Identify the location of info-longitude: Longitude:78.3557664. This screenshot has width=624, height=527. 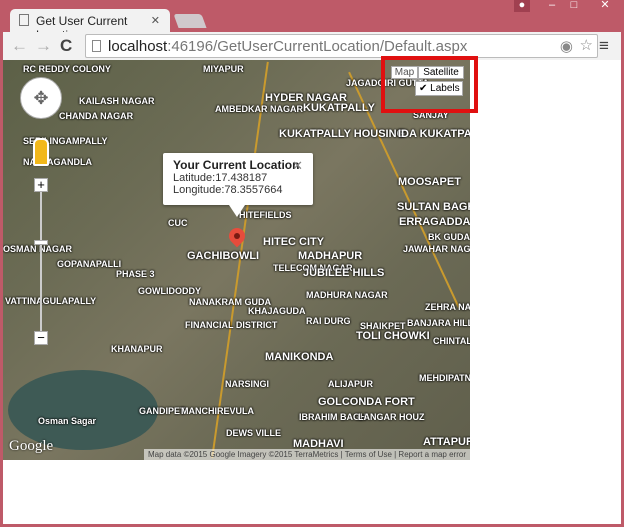
(228, 190).